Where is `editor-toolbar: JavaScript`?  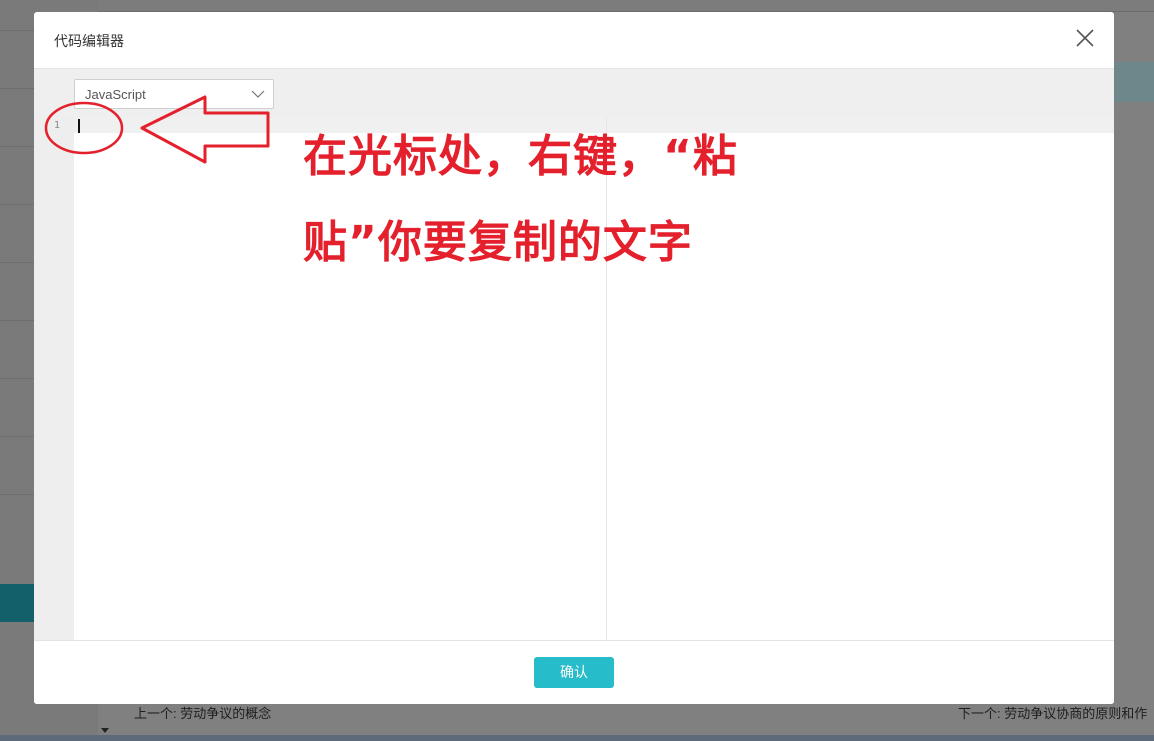 editor-toolbar: JavaScript is located at coordinates (574, 93).